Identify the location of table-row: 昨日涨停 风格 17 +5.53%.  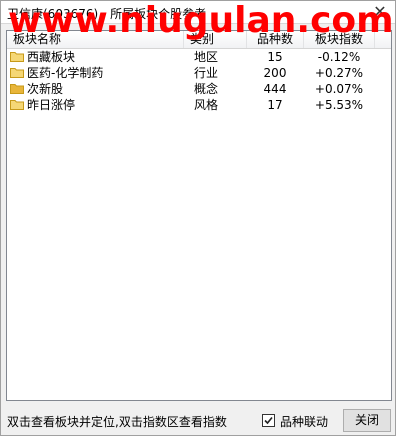
(199, 105).